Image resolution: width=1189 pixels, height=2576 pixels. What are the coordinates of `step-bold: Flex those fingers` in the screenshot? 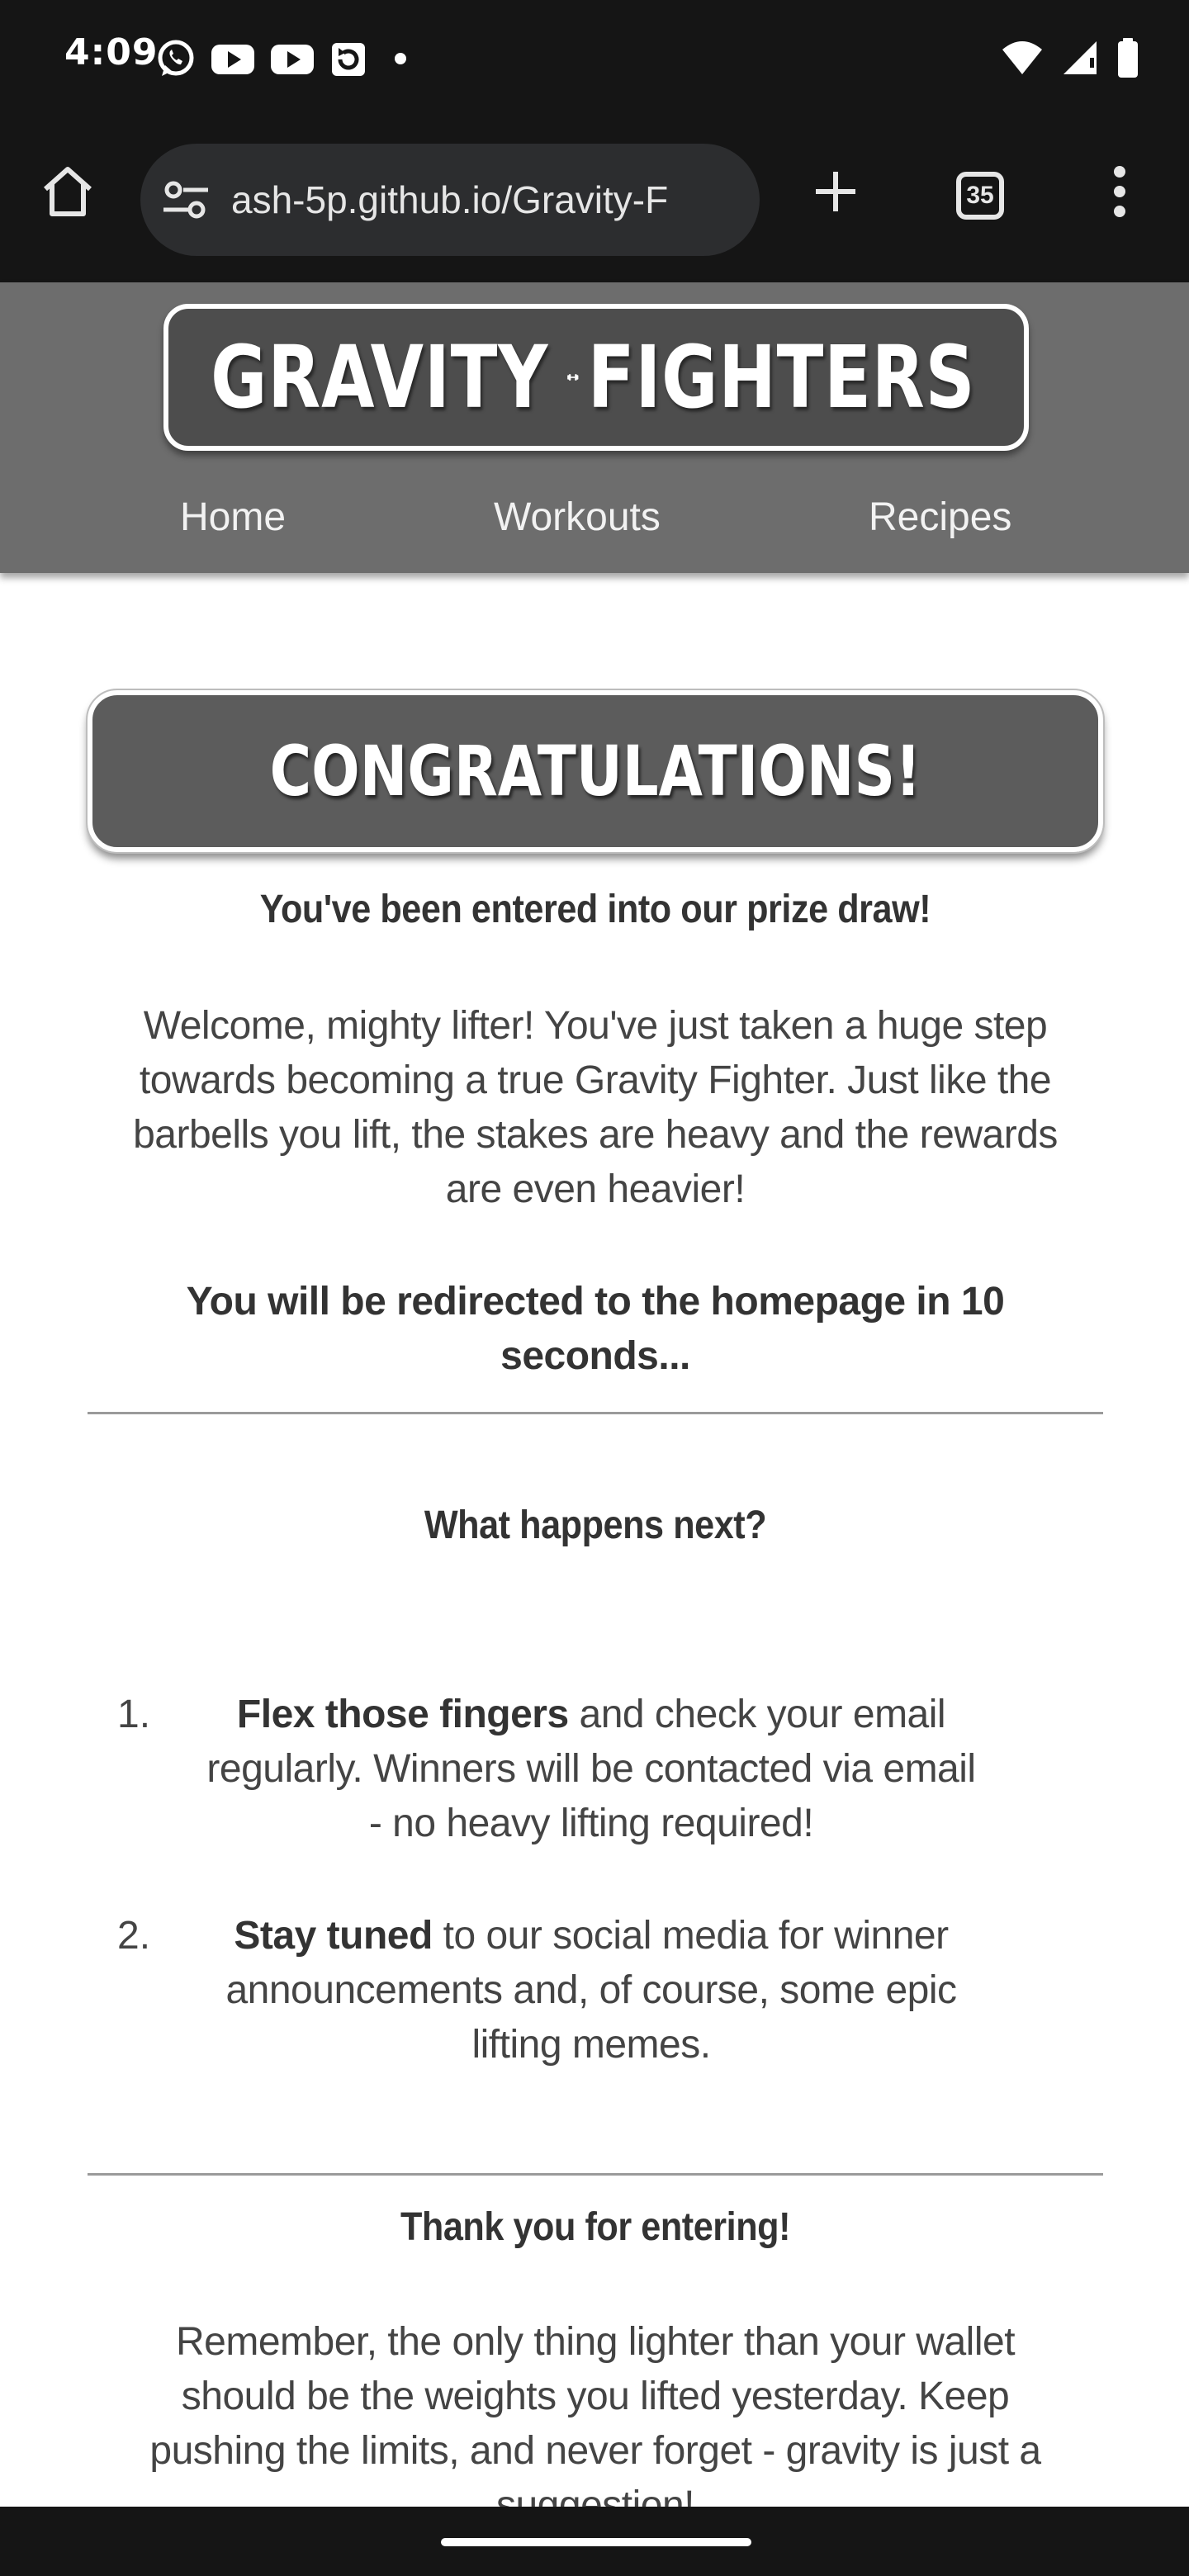 It's located at (402, 1714).